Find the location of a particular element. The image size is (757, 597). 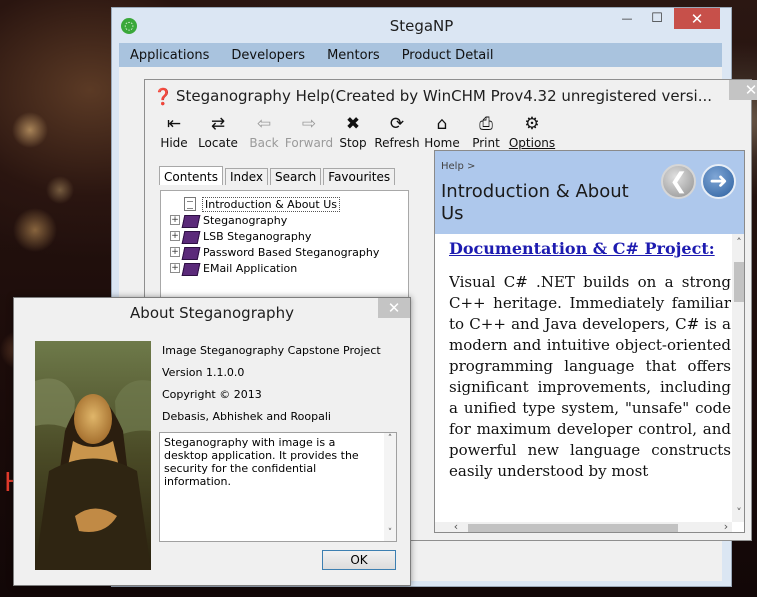

back-arrow-icon: ⇦ is located at coordinates (264, 124).